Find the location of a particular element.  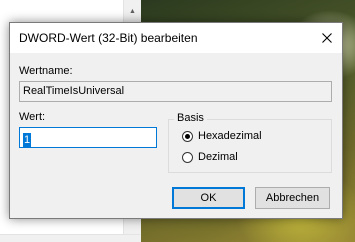

close-icon is located at coordinates (327, 38).